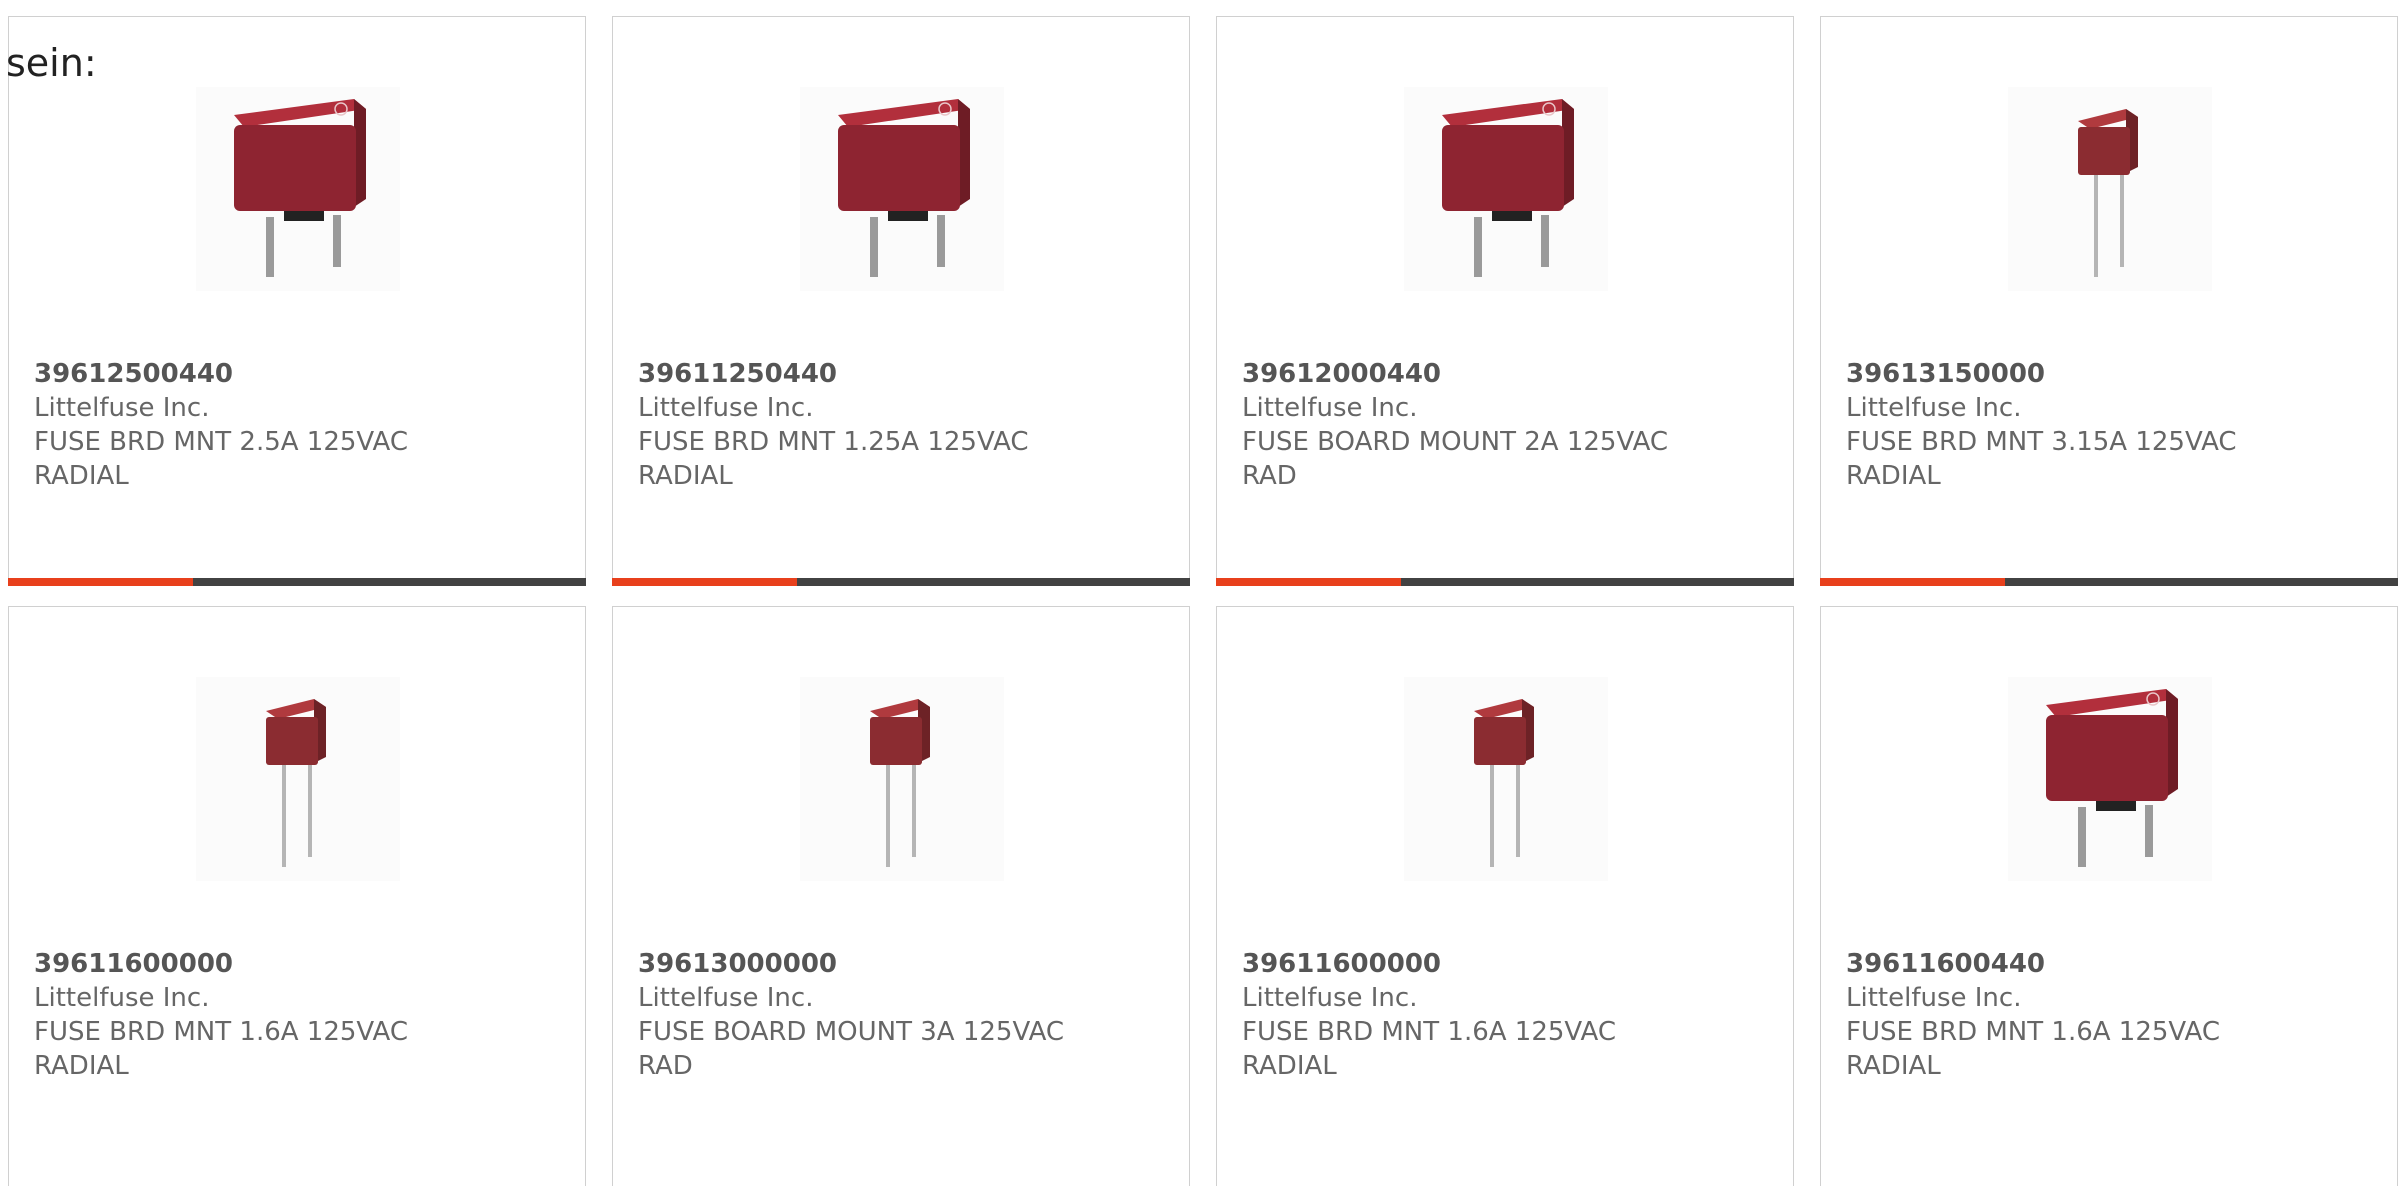  I want to click on part-number: 39612000440, so click(1507, 374).